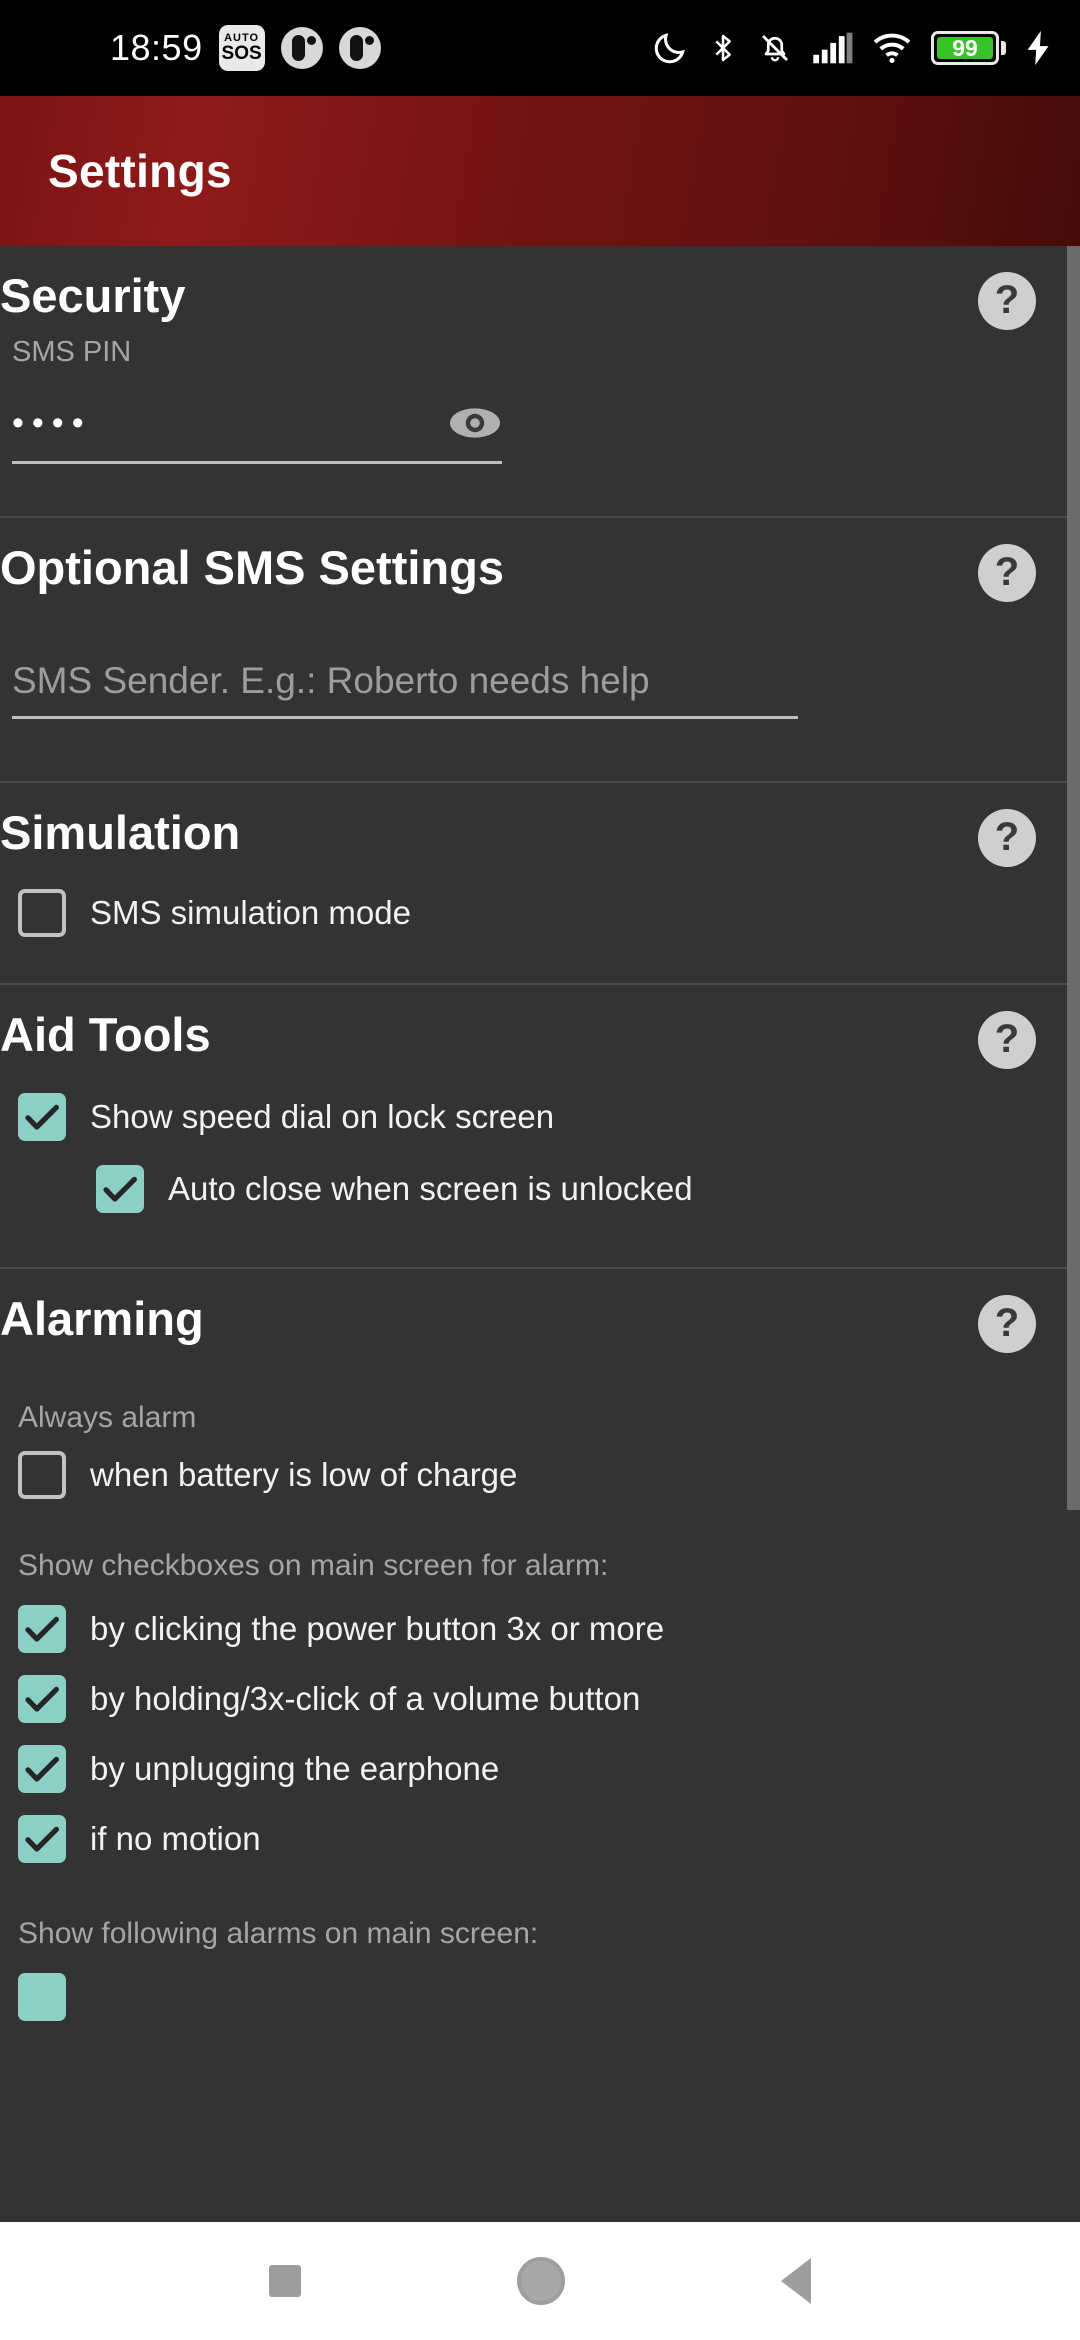  I want to click on wifi-icon, so click(892, 48).